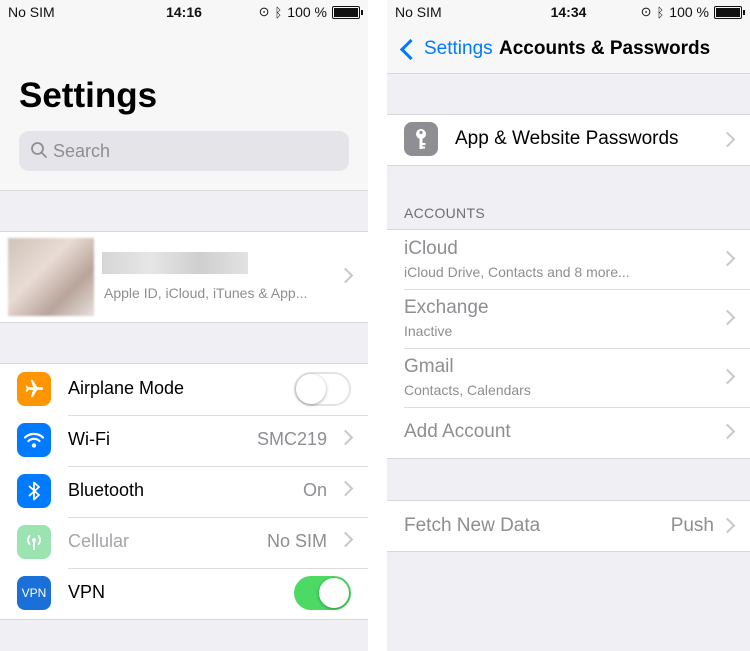  I want to click on account-row-gmail: Gmail Contacts, Calendars, so click(568, 377).